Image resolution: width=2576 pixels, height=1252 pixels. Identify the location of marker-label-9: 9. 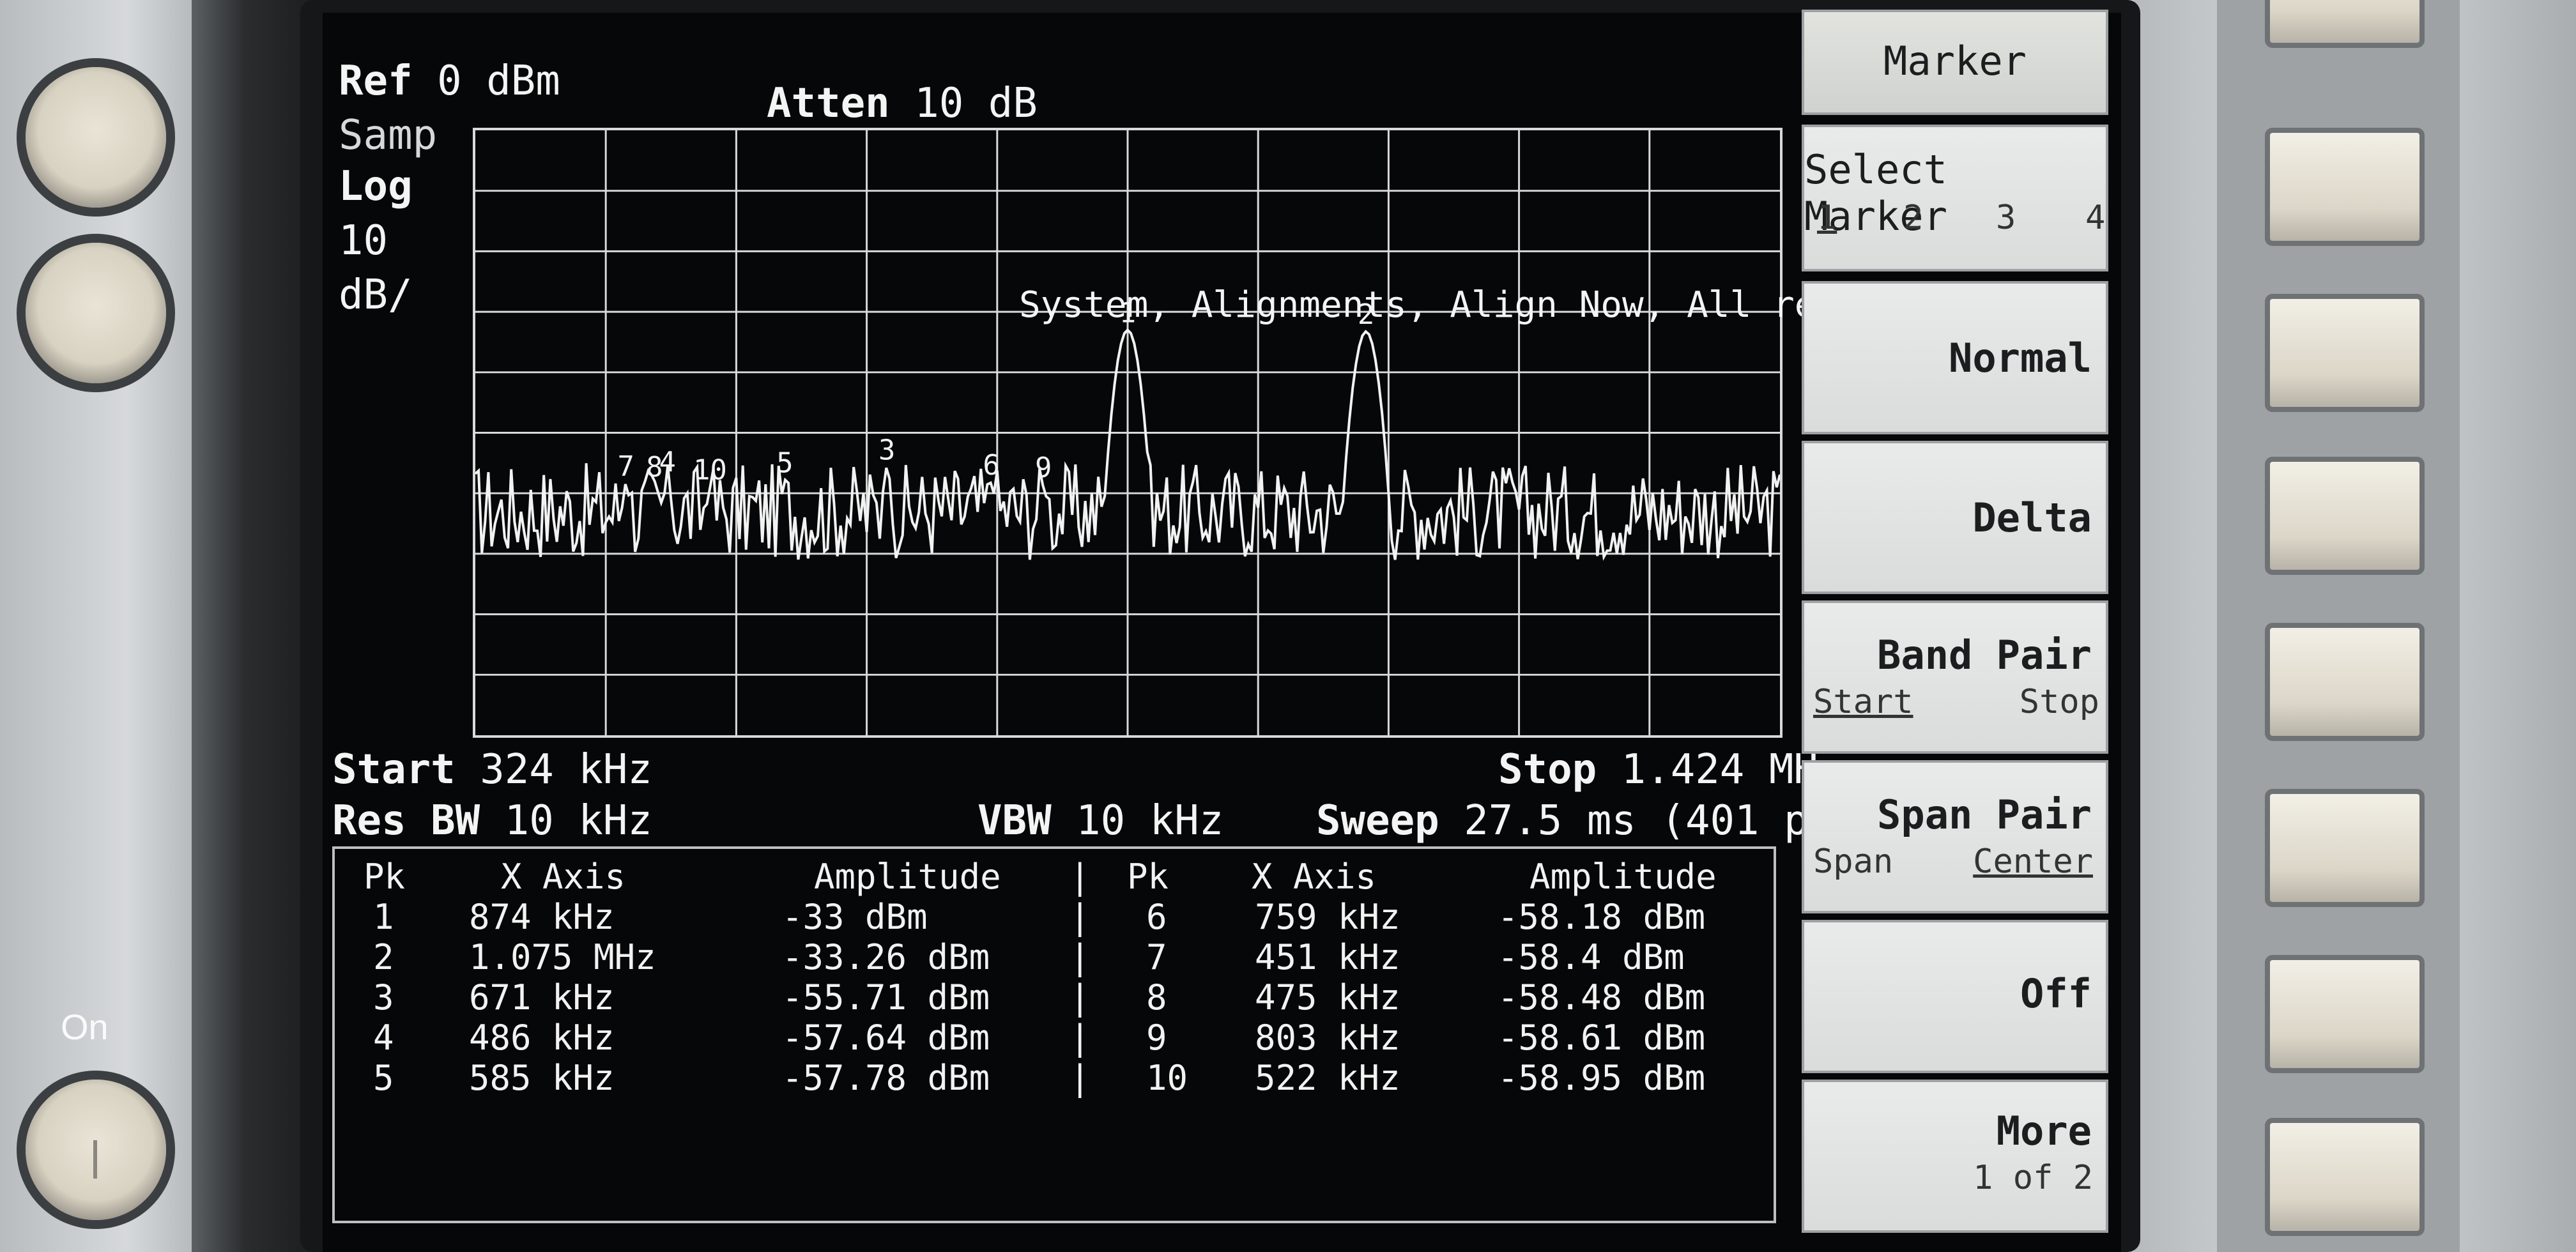
(1043, 468).